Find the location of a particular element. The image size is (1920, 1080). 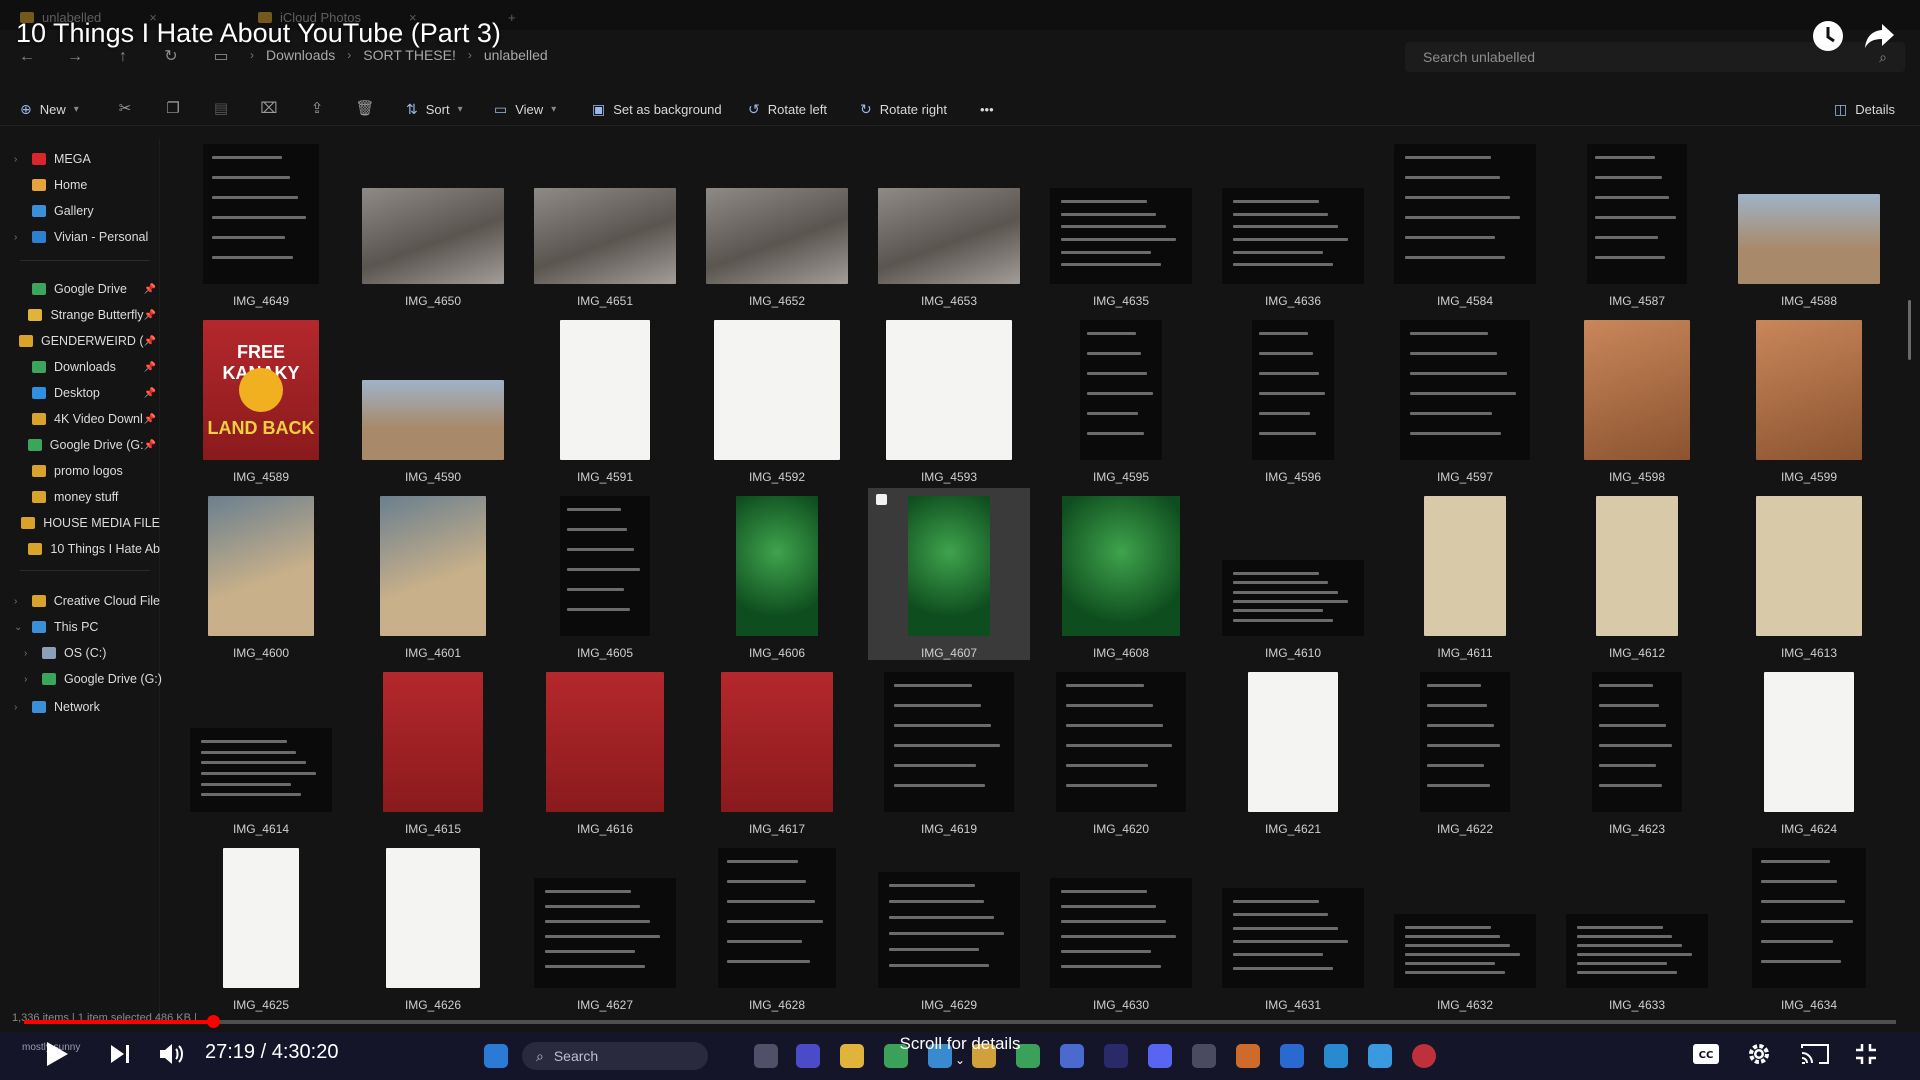

file-tile-img-4631: IMG_4631 is located at coordinates (1293, 926).